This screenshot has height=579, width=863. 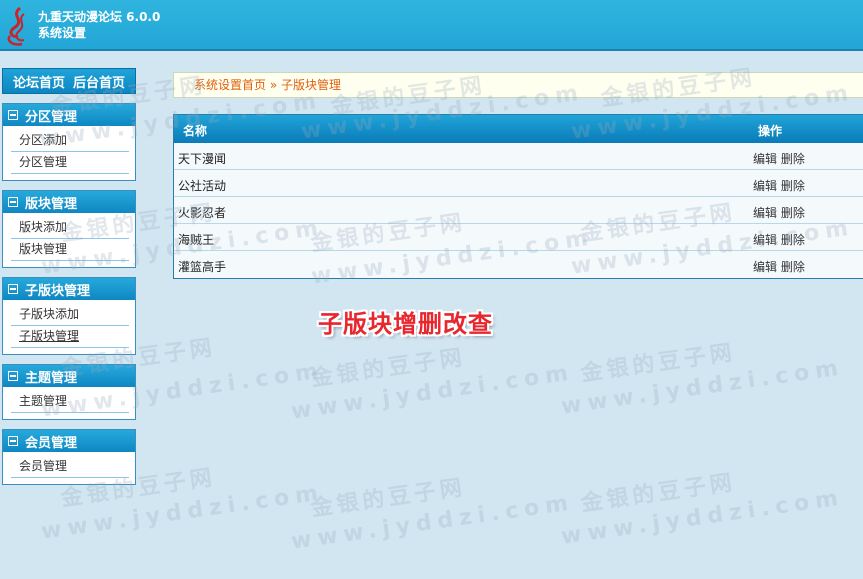 I want to click on table-row: 天下漫闻 编辑 删除, so click(x=518, y=156).